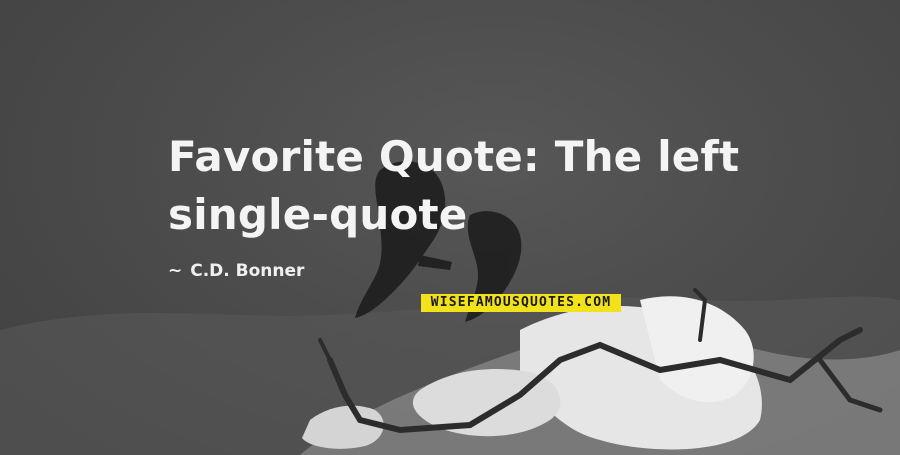 The height and width of the screenshot is (455, 900). What do you see at coordinates (454, 185) in the screenshot?
I see `quote-text: Favorite Quote: The left single-quote` at bounding box center [454, 185].